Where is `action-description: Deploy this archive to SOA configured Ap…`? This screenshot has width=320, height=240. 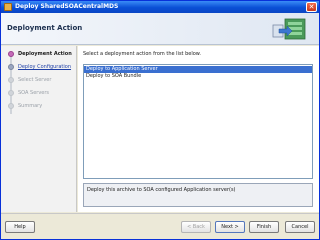
action-description: Deploy this archive to SOA configured Ap… is located at coordinates (198, 195).